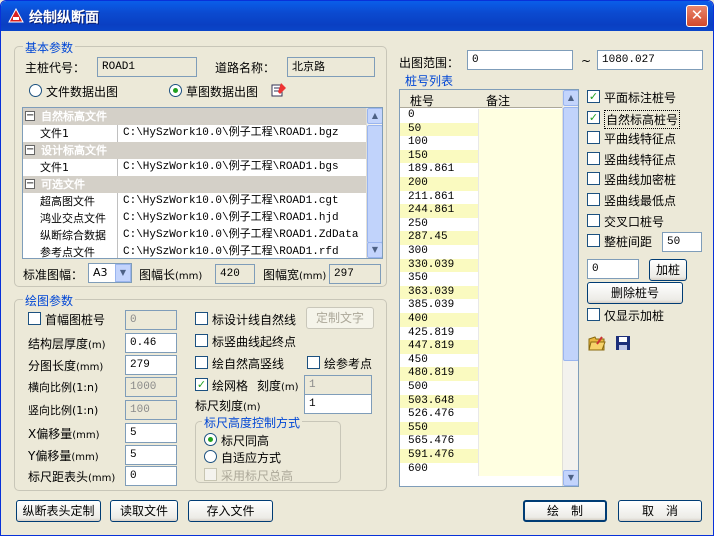 Image resolution: width=714 pixels, height=536 pixels. What do you see at coordinates (279, 90) in the screenshot?
I see `sketch-edit-icon` at bounding box center [279, 90].